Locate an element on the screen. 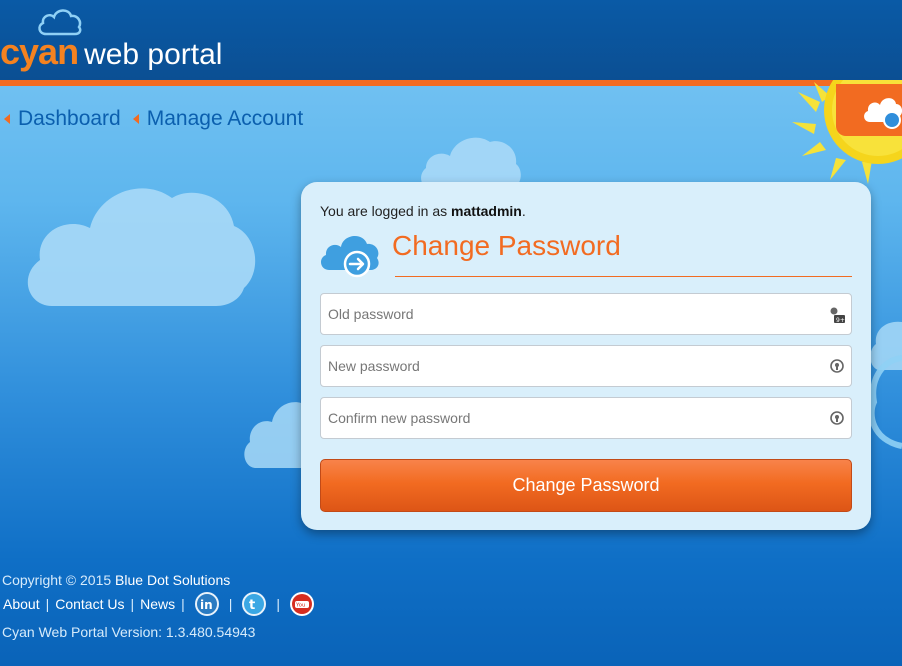 The image size is (902, 666). svg-text: in is located at coordinates (206, 604).